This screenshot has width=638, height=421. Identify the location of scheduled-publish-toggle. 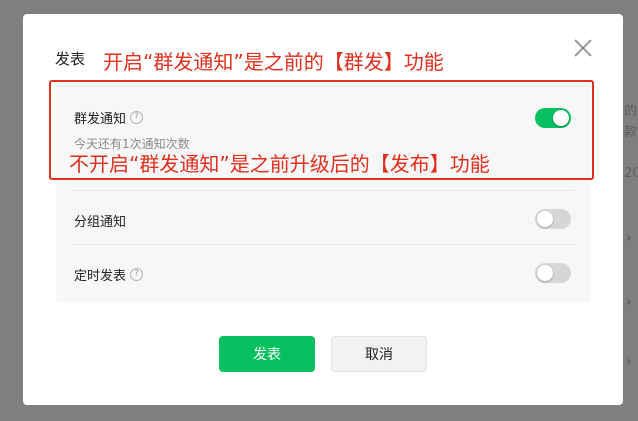
(553, 273).